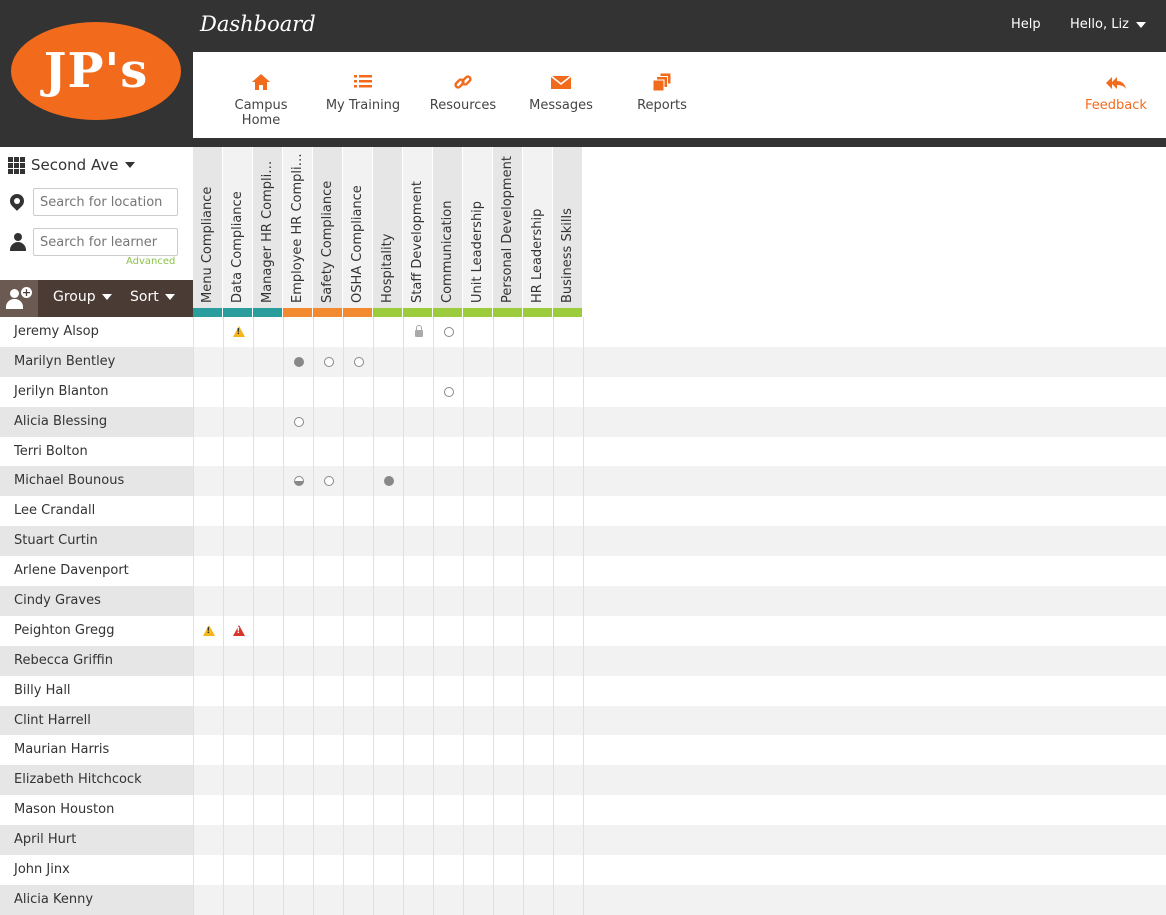 The width and height of the screenshot is (1166, 915). What do you see at coordinates (268, 232) in the screenshot?
I see `column-header: Manager HR Compliance` at bounding box center [268, 232].